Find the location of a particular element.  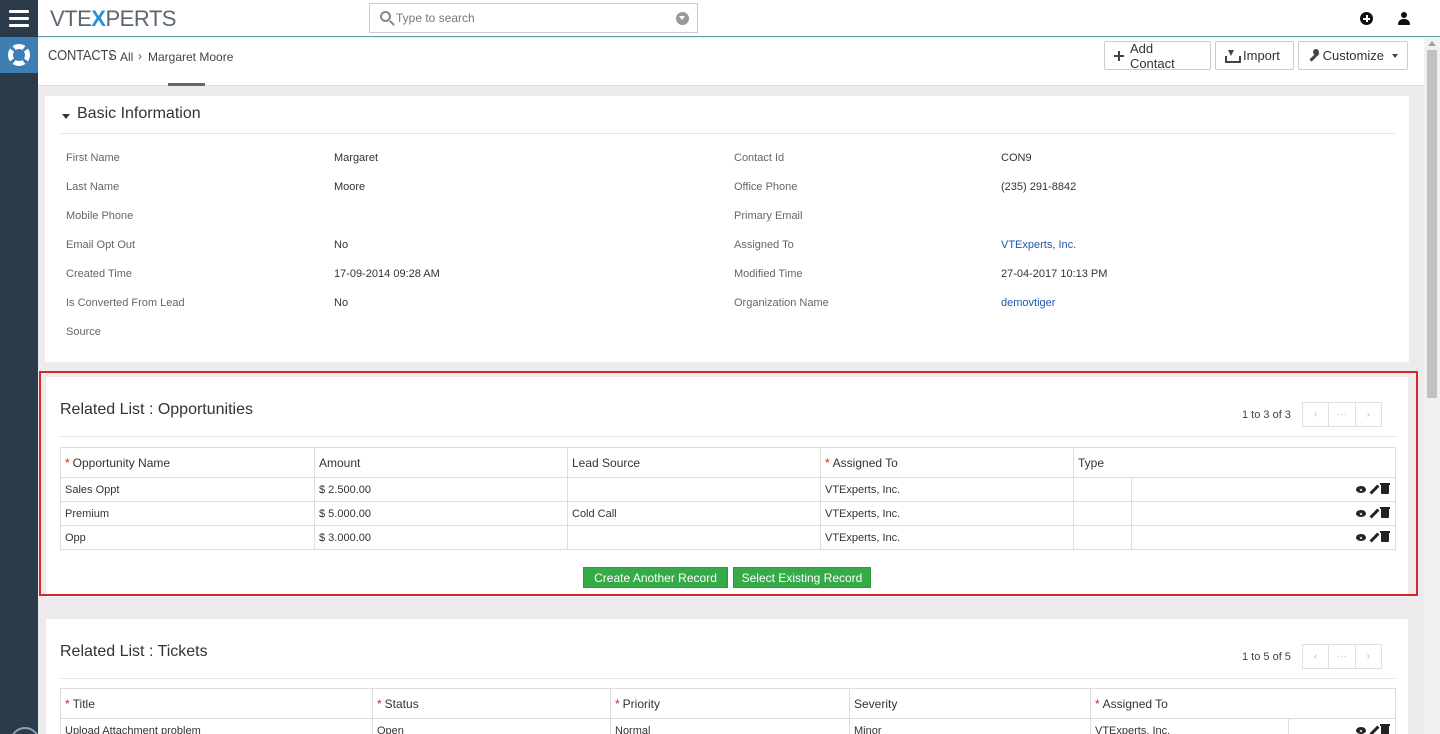

app-logo: VTEXPERTS is located at coordinates (113, 19).